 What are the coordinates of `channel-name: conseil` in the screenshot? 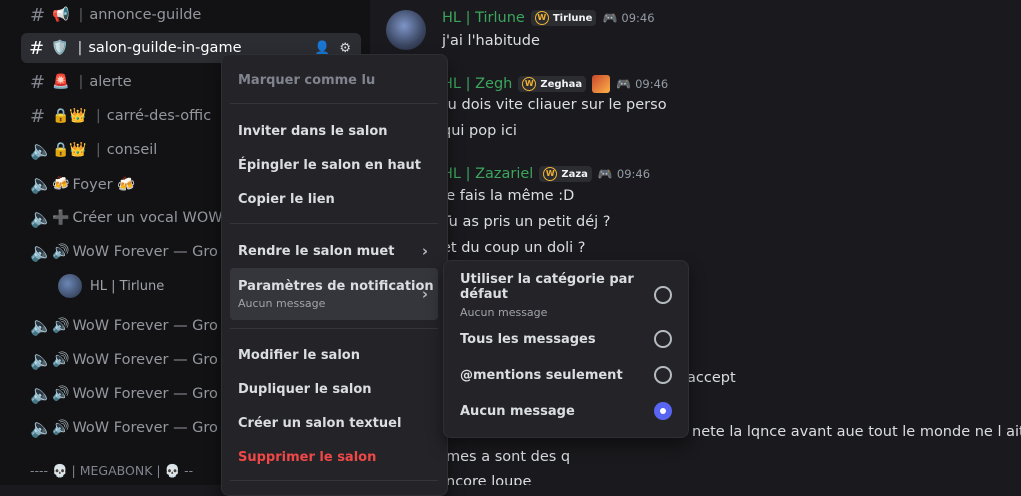 It's located at (132, 150).